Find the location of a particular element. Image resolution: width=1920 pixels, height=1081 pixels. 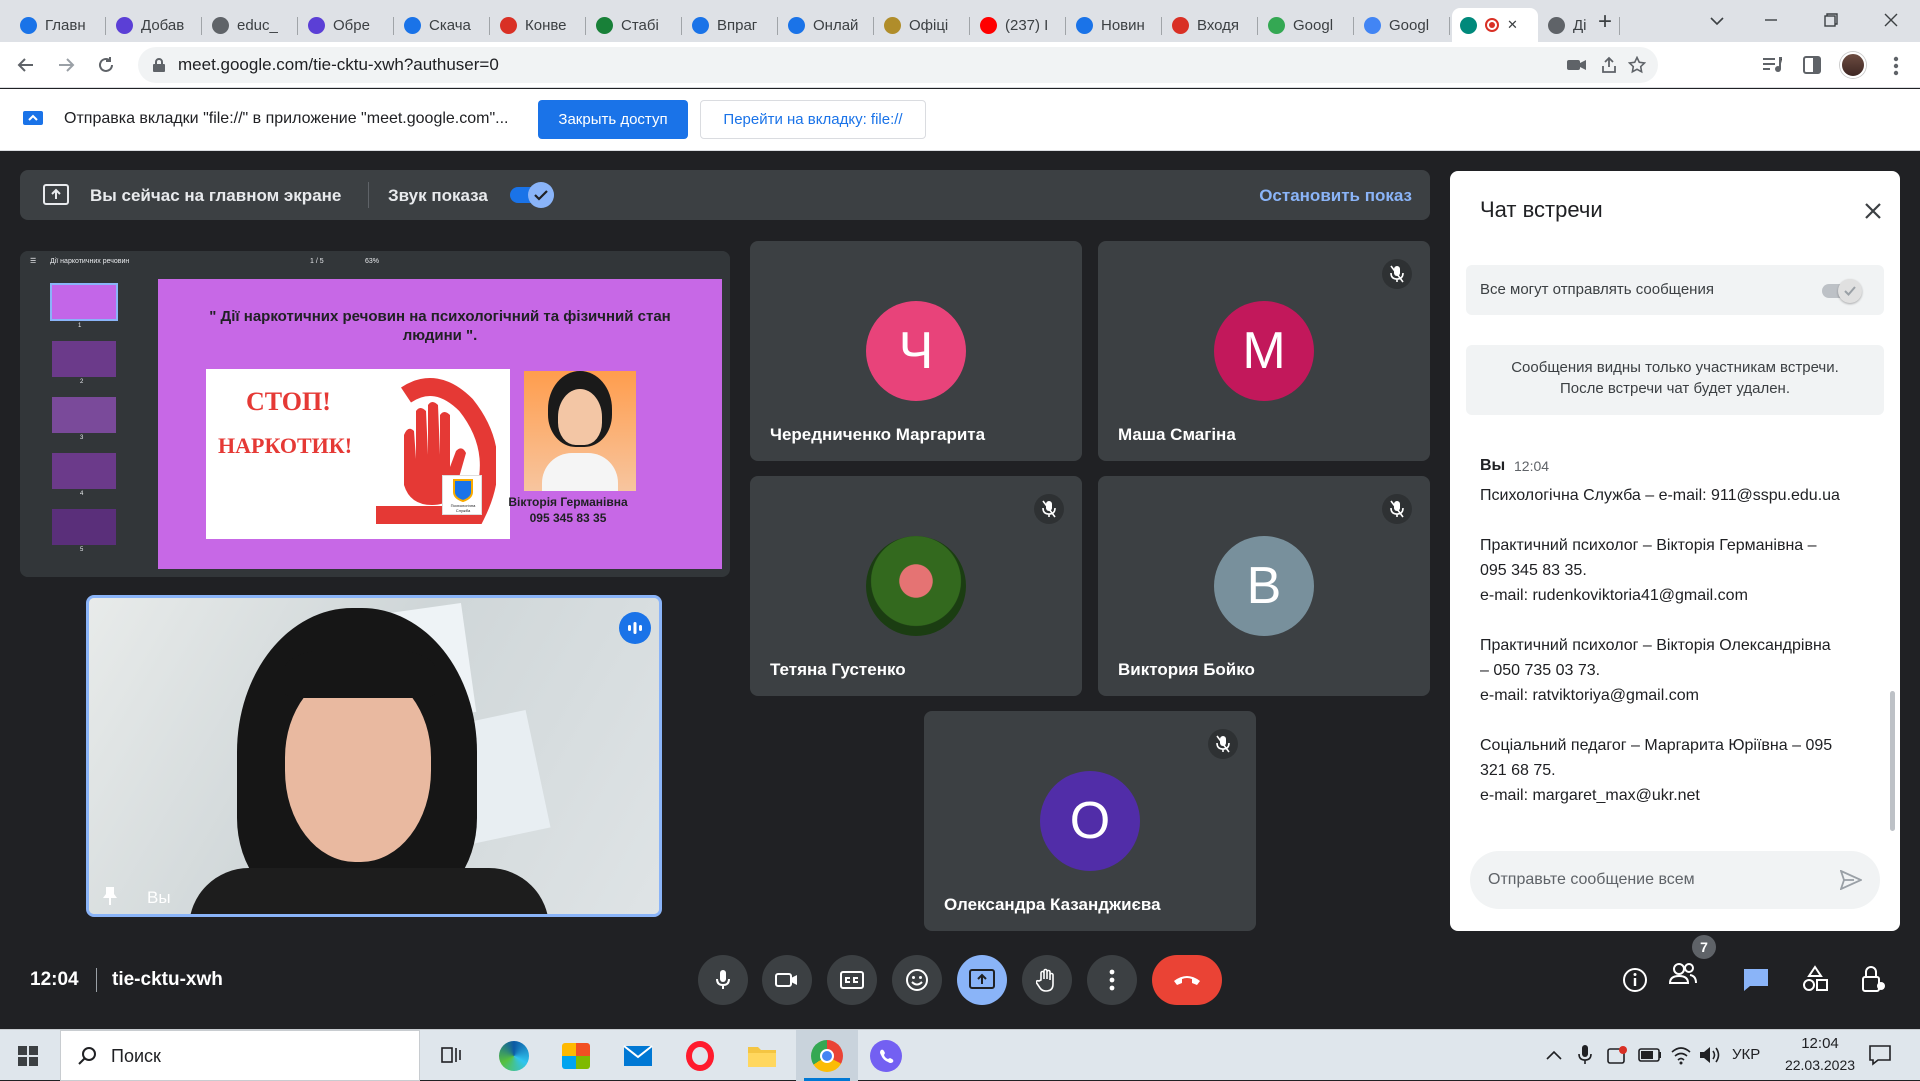

speaking-indicator is located at coordinates (635, 628).